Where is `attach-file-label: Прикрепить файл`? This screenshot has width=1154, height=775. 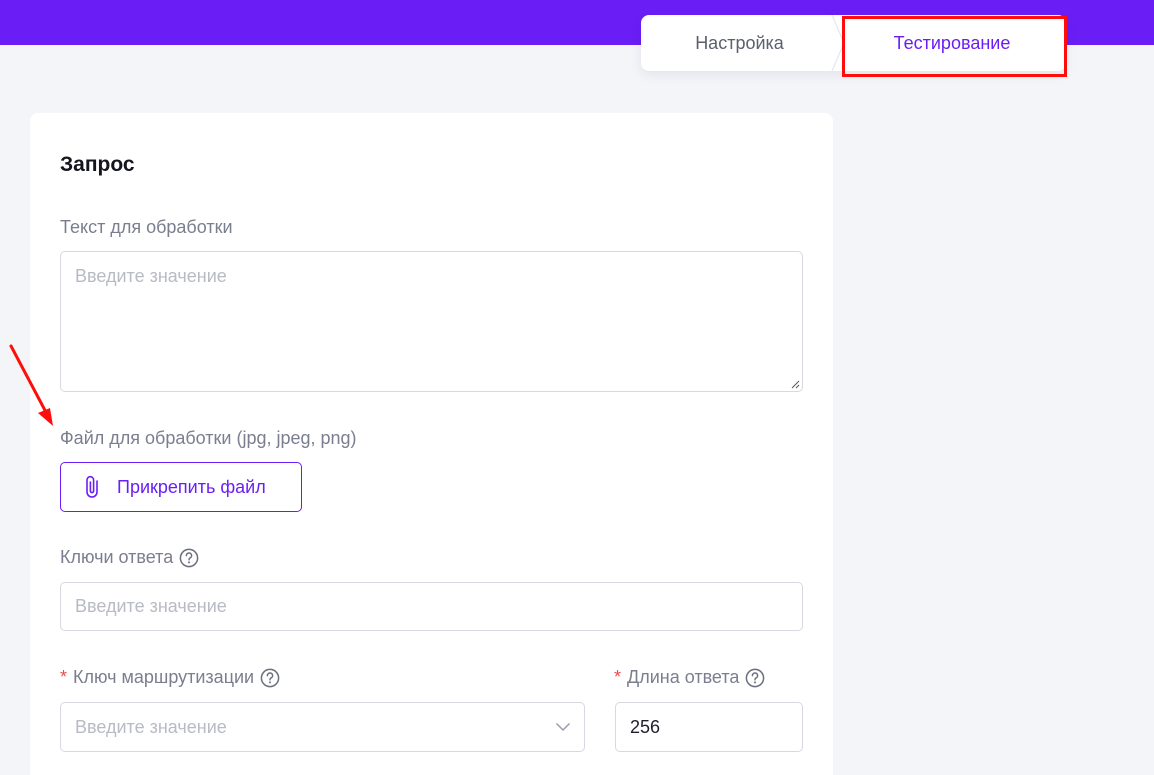
attach-file-label: Прикрепить файл is located at coordinates (191, 486).